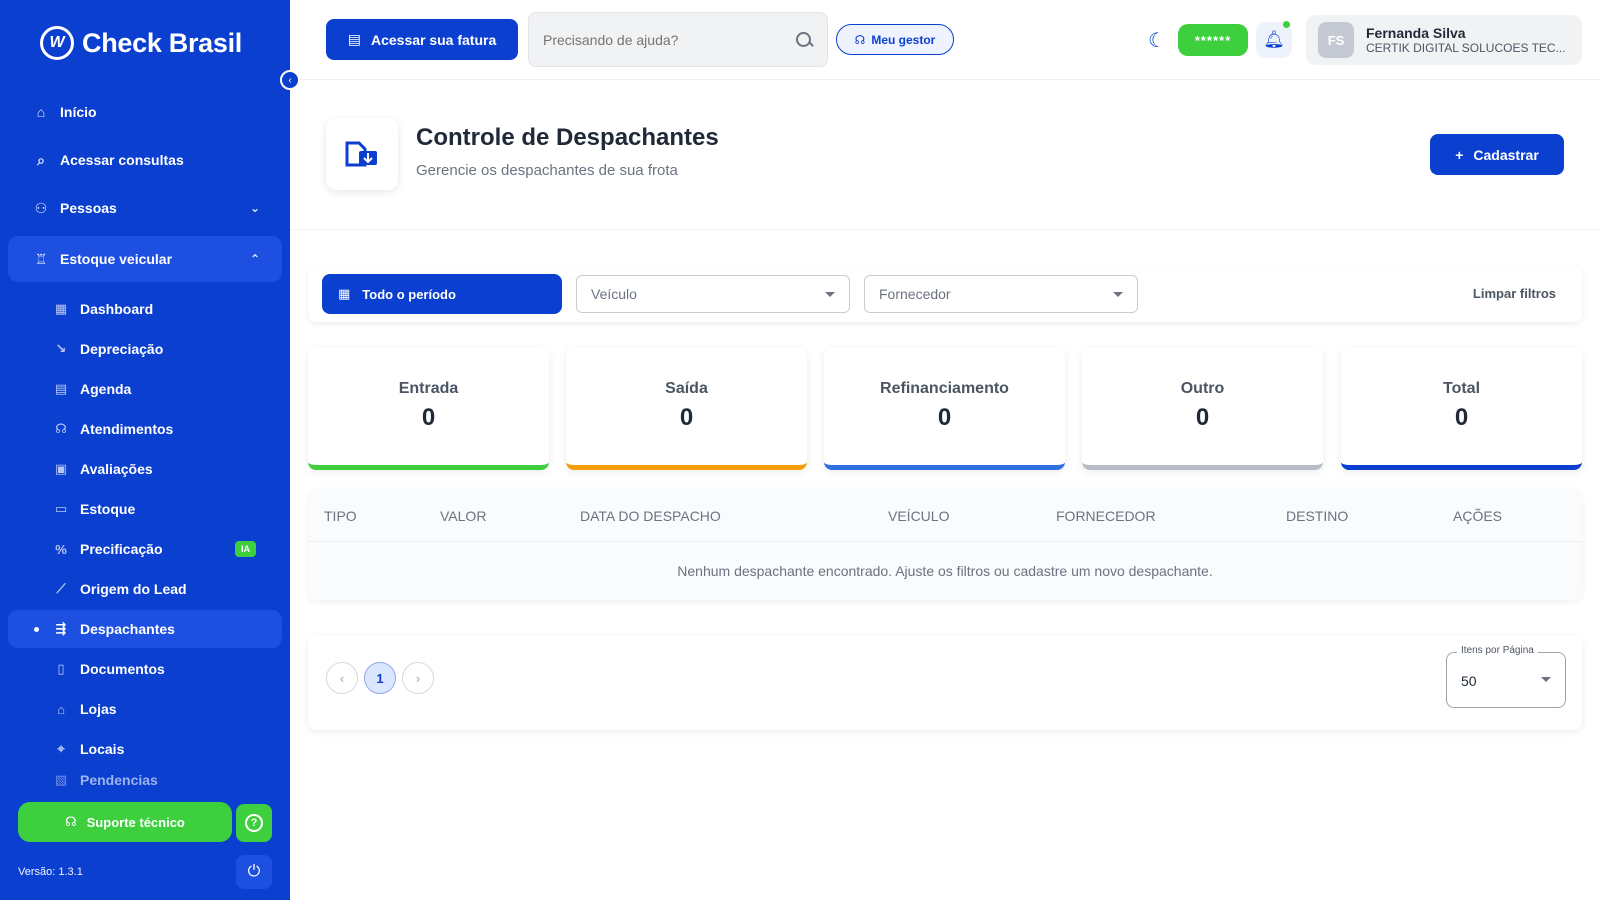 The height and width of the screenshot is (900, 1600). What do you see at coordinates (41, 258) in the screenshot?
I see `vehicle-stock-icon: ♖` at bounding box center [41, 258].